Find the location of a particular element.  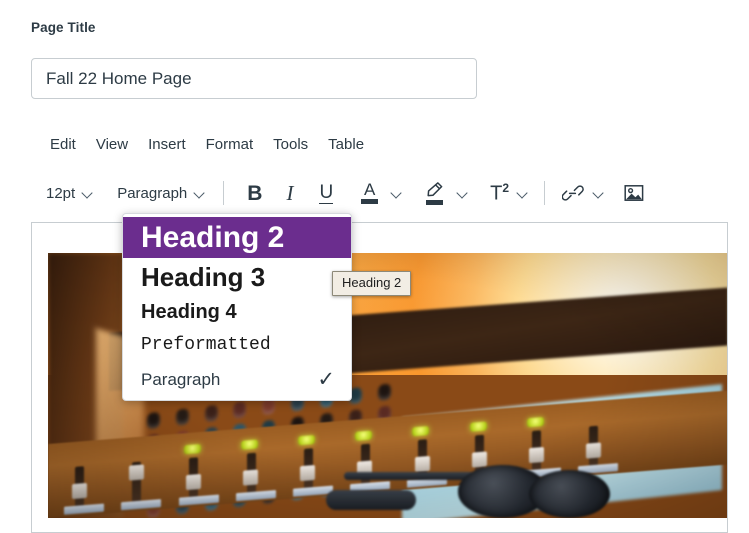

underline-button: U is located at coordinates (326, 193).